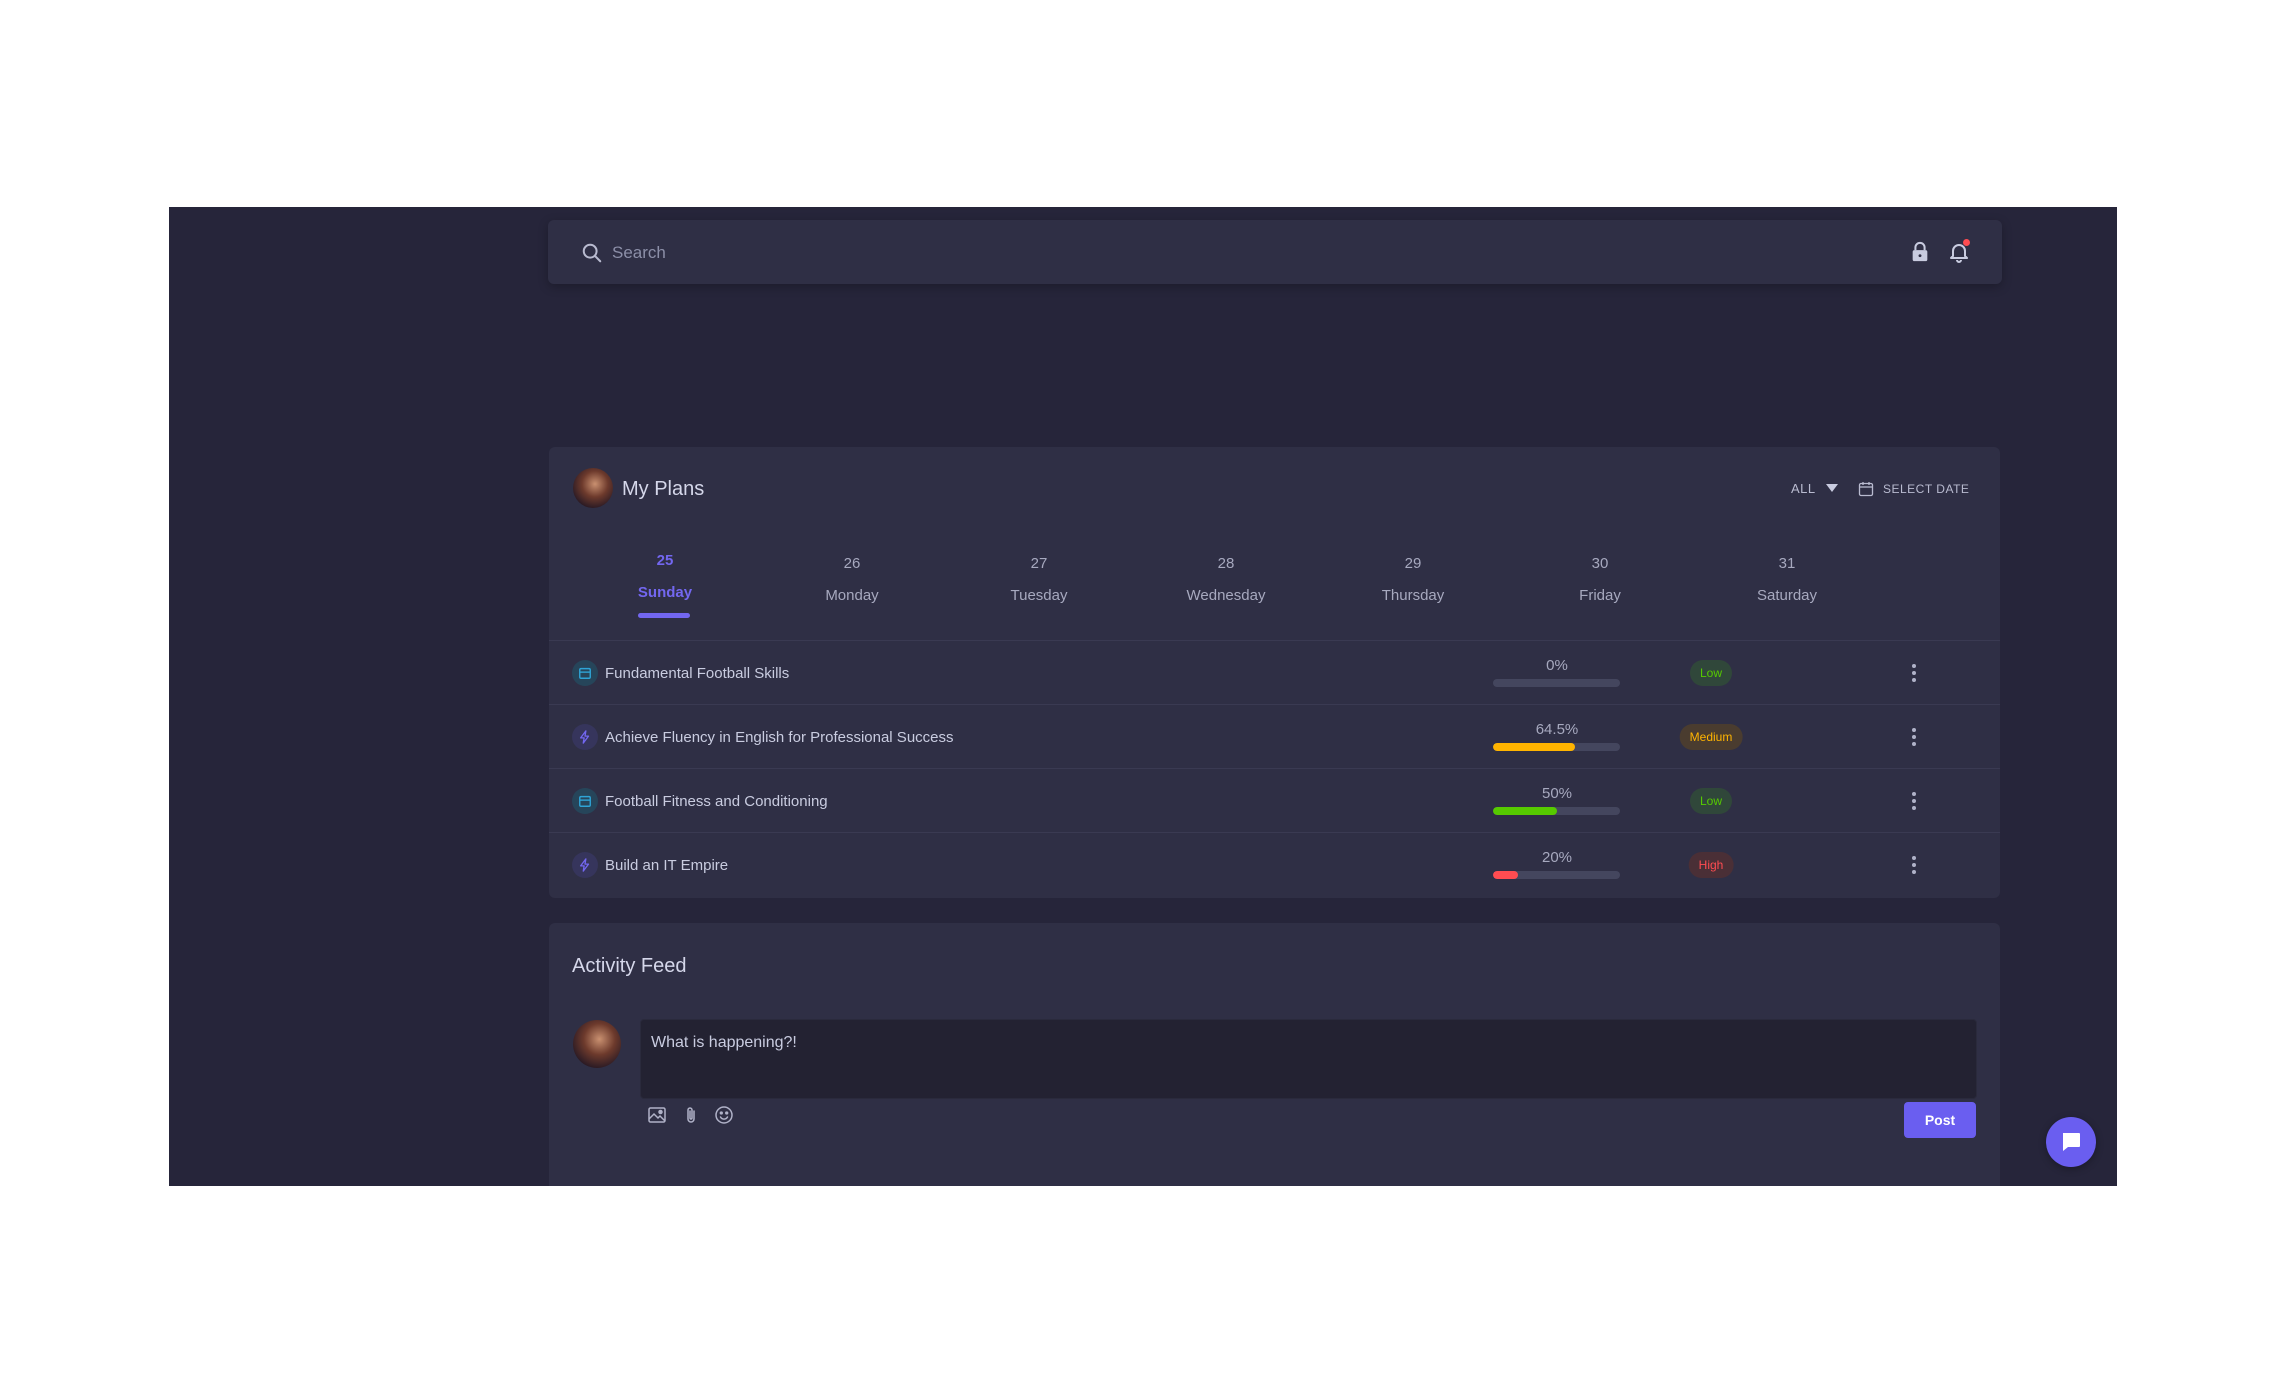 Image resolution: width=2280 pixels, height=1390 pixels. Describe the element at coordinates (852, 595) in the screenshot. I see `day-name: Monday` at that location.